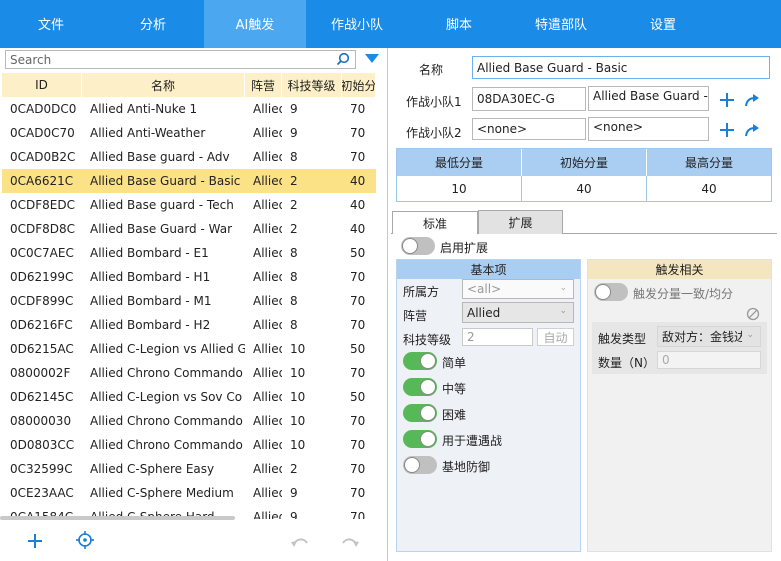  Describe the element at coordinates (117, 518) in the screenshot. I see `horizontal-scrollbar` at that location.